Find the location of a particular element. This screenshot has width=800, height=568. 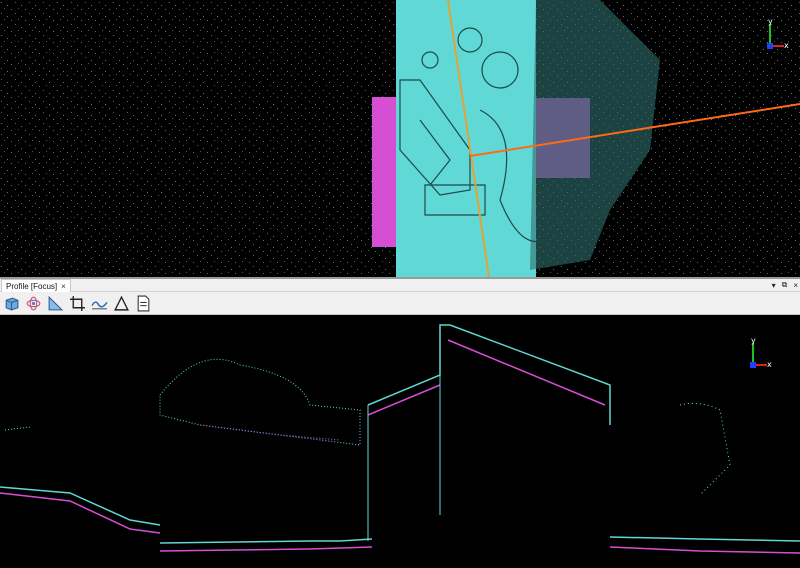

float-window-icon: ⧉ is located at coordinates (785, 285).